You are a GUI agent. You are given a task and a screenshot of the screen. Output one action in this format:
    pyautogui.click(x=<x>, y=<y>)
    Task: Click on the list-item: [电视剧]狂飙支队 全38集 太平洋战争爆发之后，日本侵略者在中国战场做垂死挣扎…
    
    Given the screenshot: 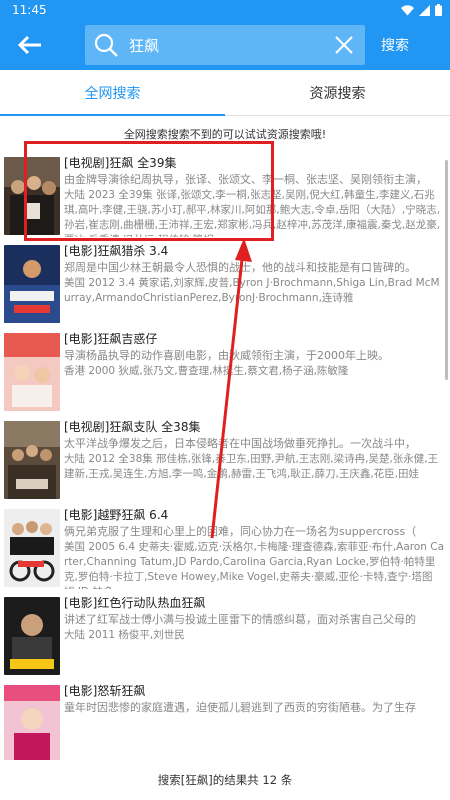 What is the action you would take?
    pyautogui.click(x=225, y=460)
    